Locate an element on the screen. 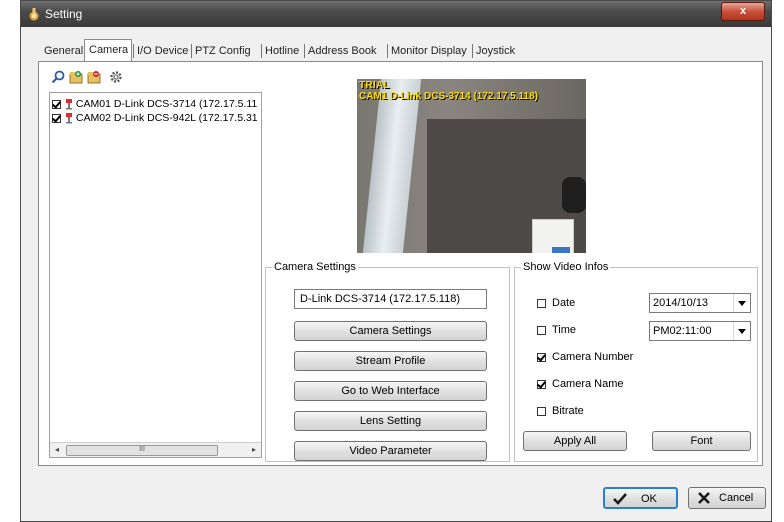  tab-io-device: I/O Device is located at coordinates (162, 51).